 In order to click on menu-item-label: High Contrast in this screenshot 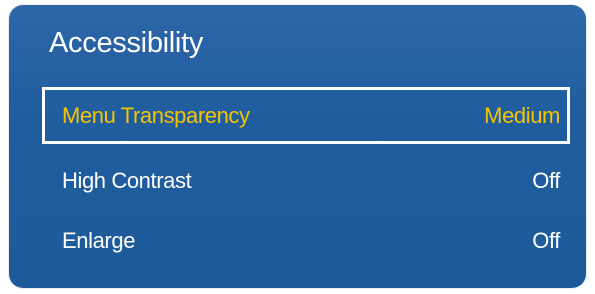, I will do `click(127, 180)`.